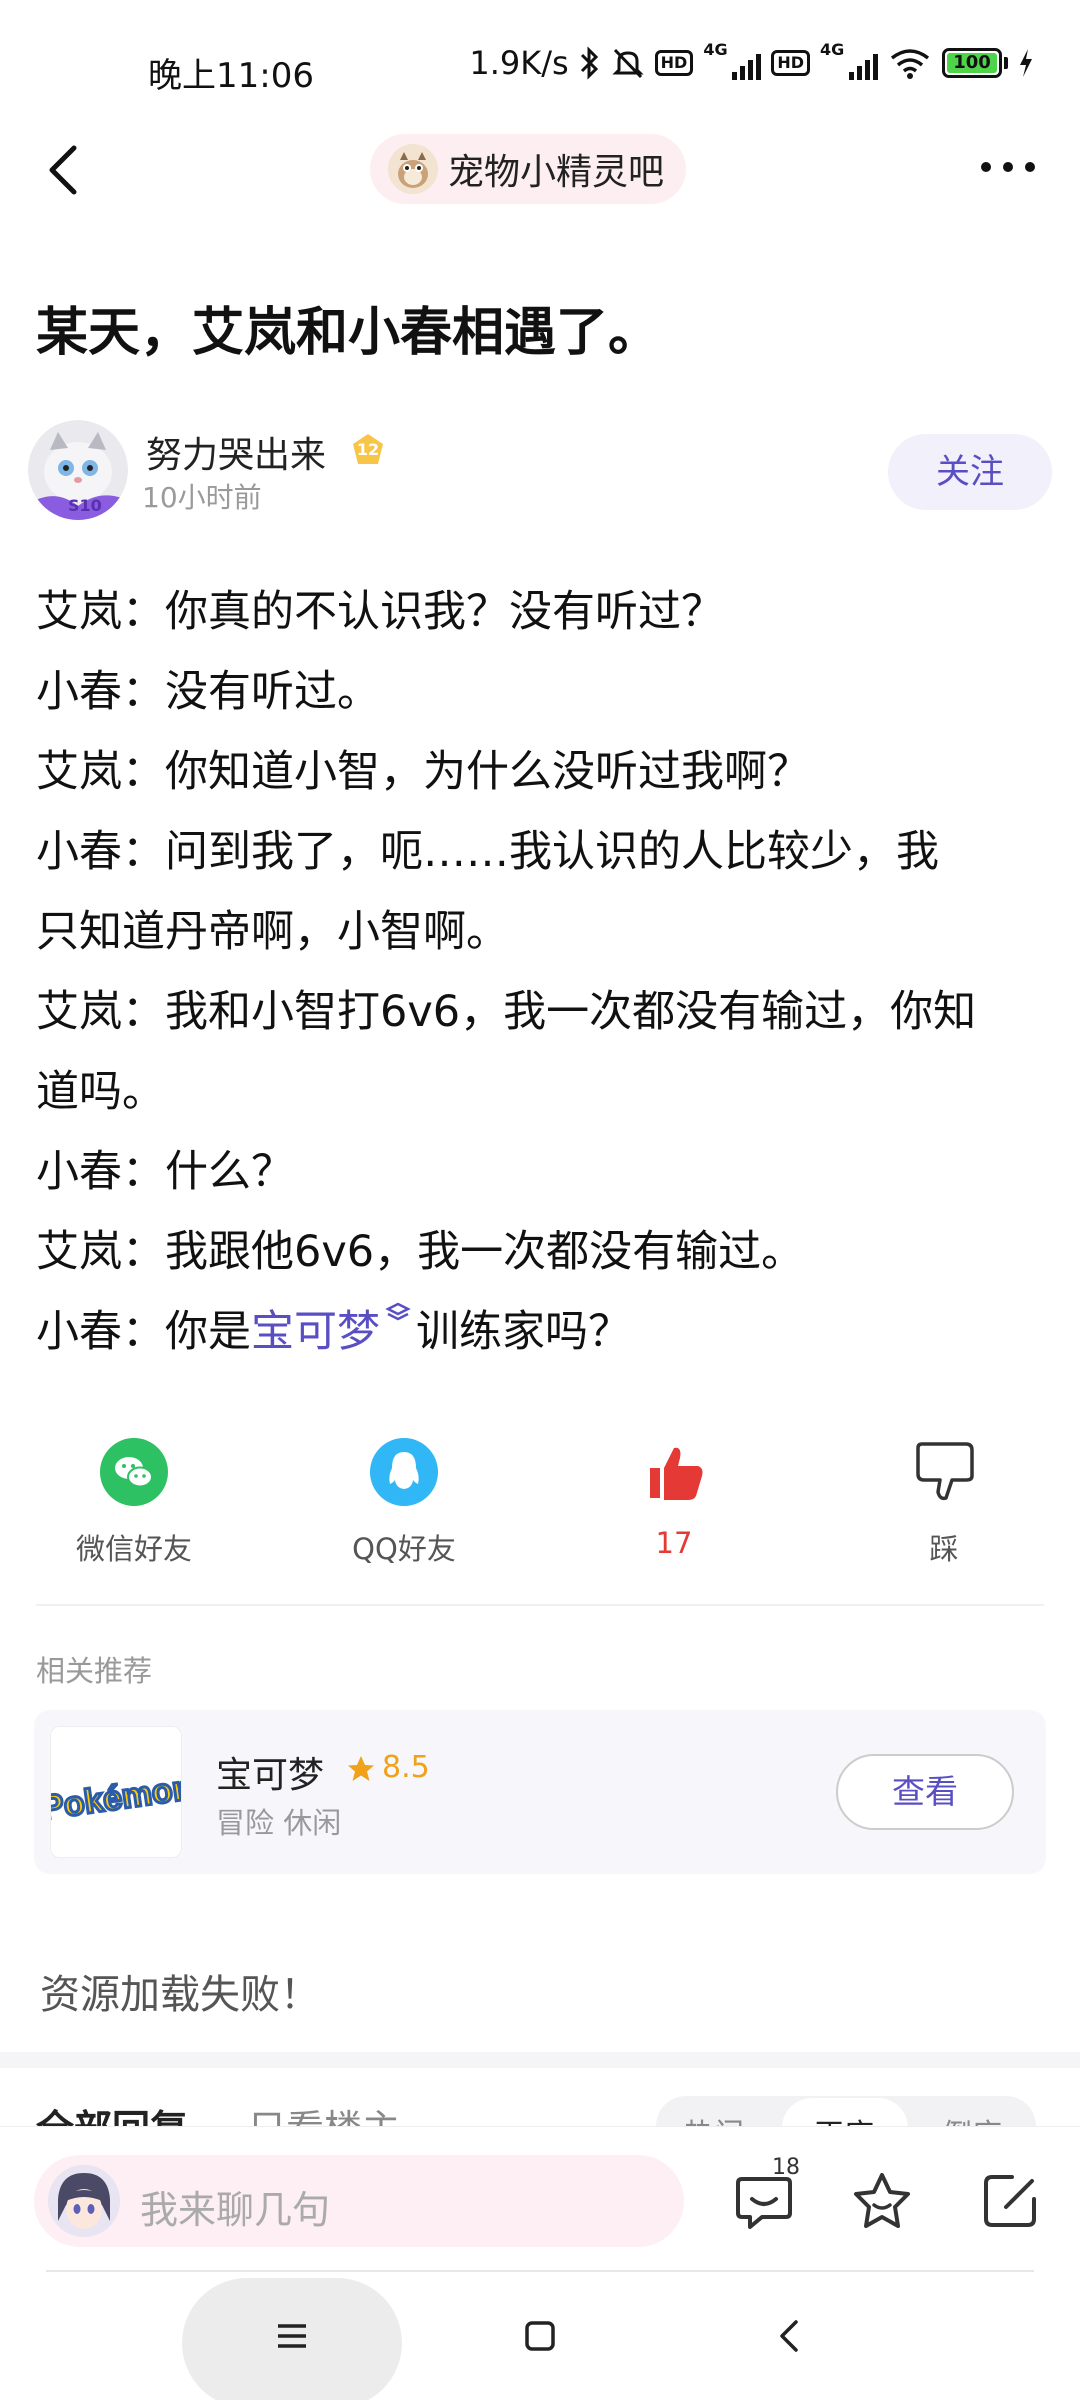  I want to click on sim2-label: 4G, so click(832, 49).